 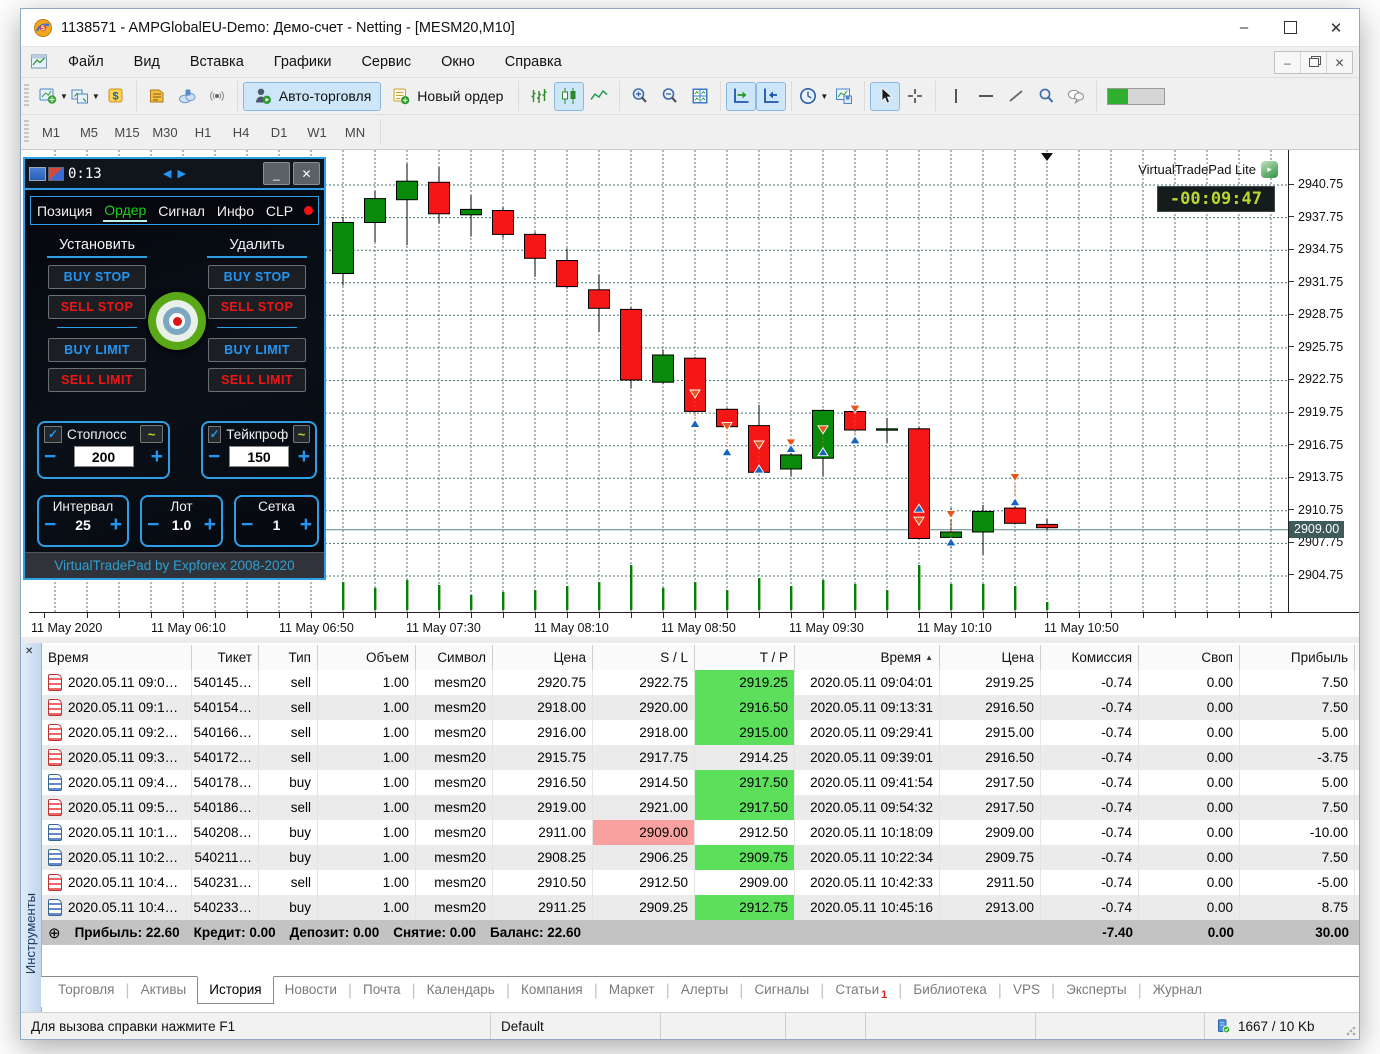 I want to click on column-header-4: Символ, so click(x=454, y=657).